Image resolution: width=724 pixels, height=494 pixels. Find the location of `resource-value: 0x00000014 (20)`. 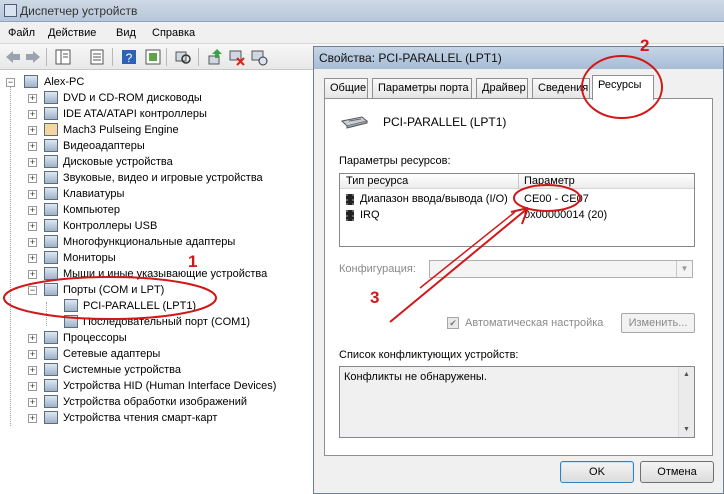

resource-value: 0x00000014 (20) is located at coordinates (566, 215).